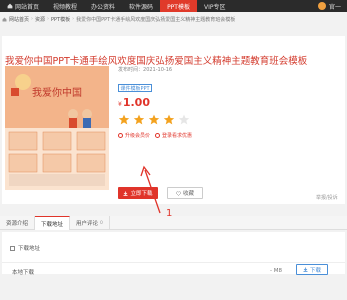  What do you see at coordinates (173, 223) in the screenshot?
I see `detail-tabs: 资源介绍 下载地址 用户评论 0` at bounding box center [173, 223].